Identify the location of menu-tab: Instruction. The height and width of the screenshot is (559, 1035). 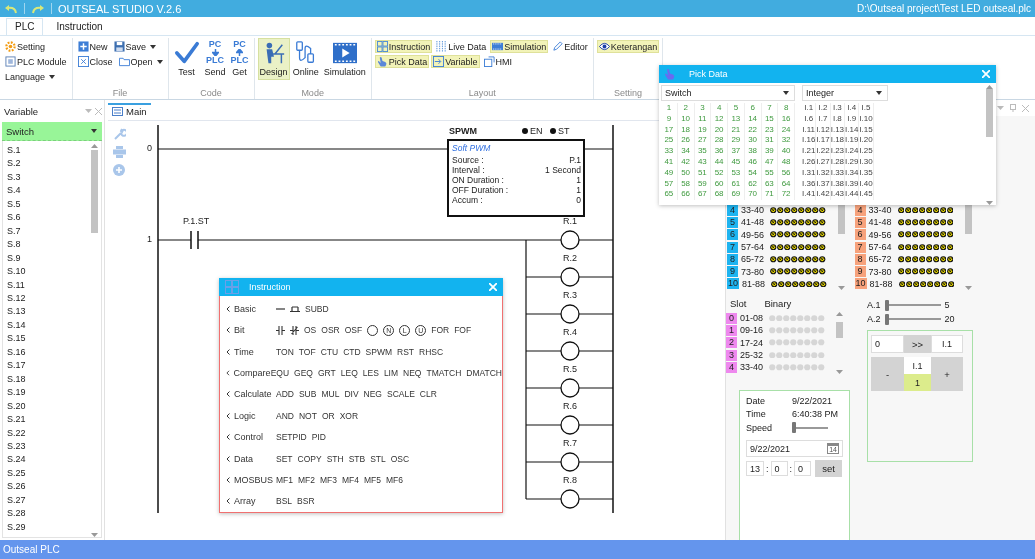
(79, 26).